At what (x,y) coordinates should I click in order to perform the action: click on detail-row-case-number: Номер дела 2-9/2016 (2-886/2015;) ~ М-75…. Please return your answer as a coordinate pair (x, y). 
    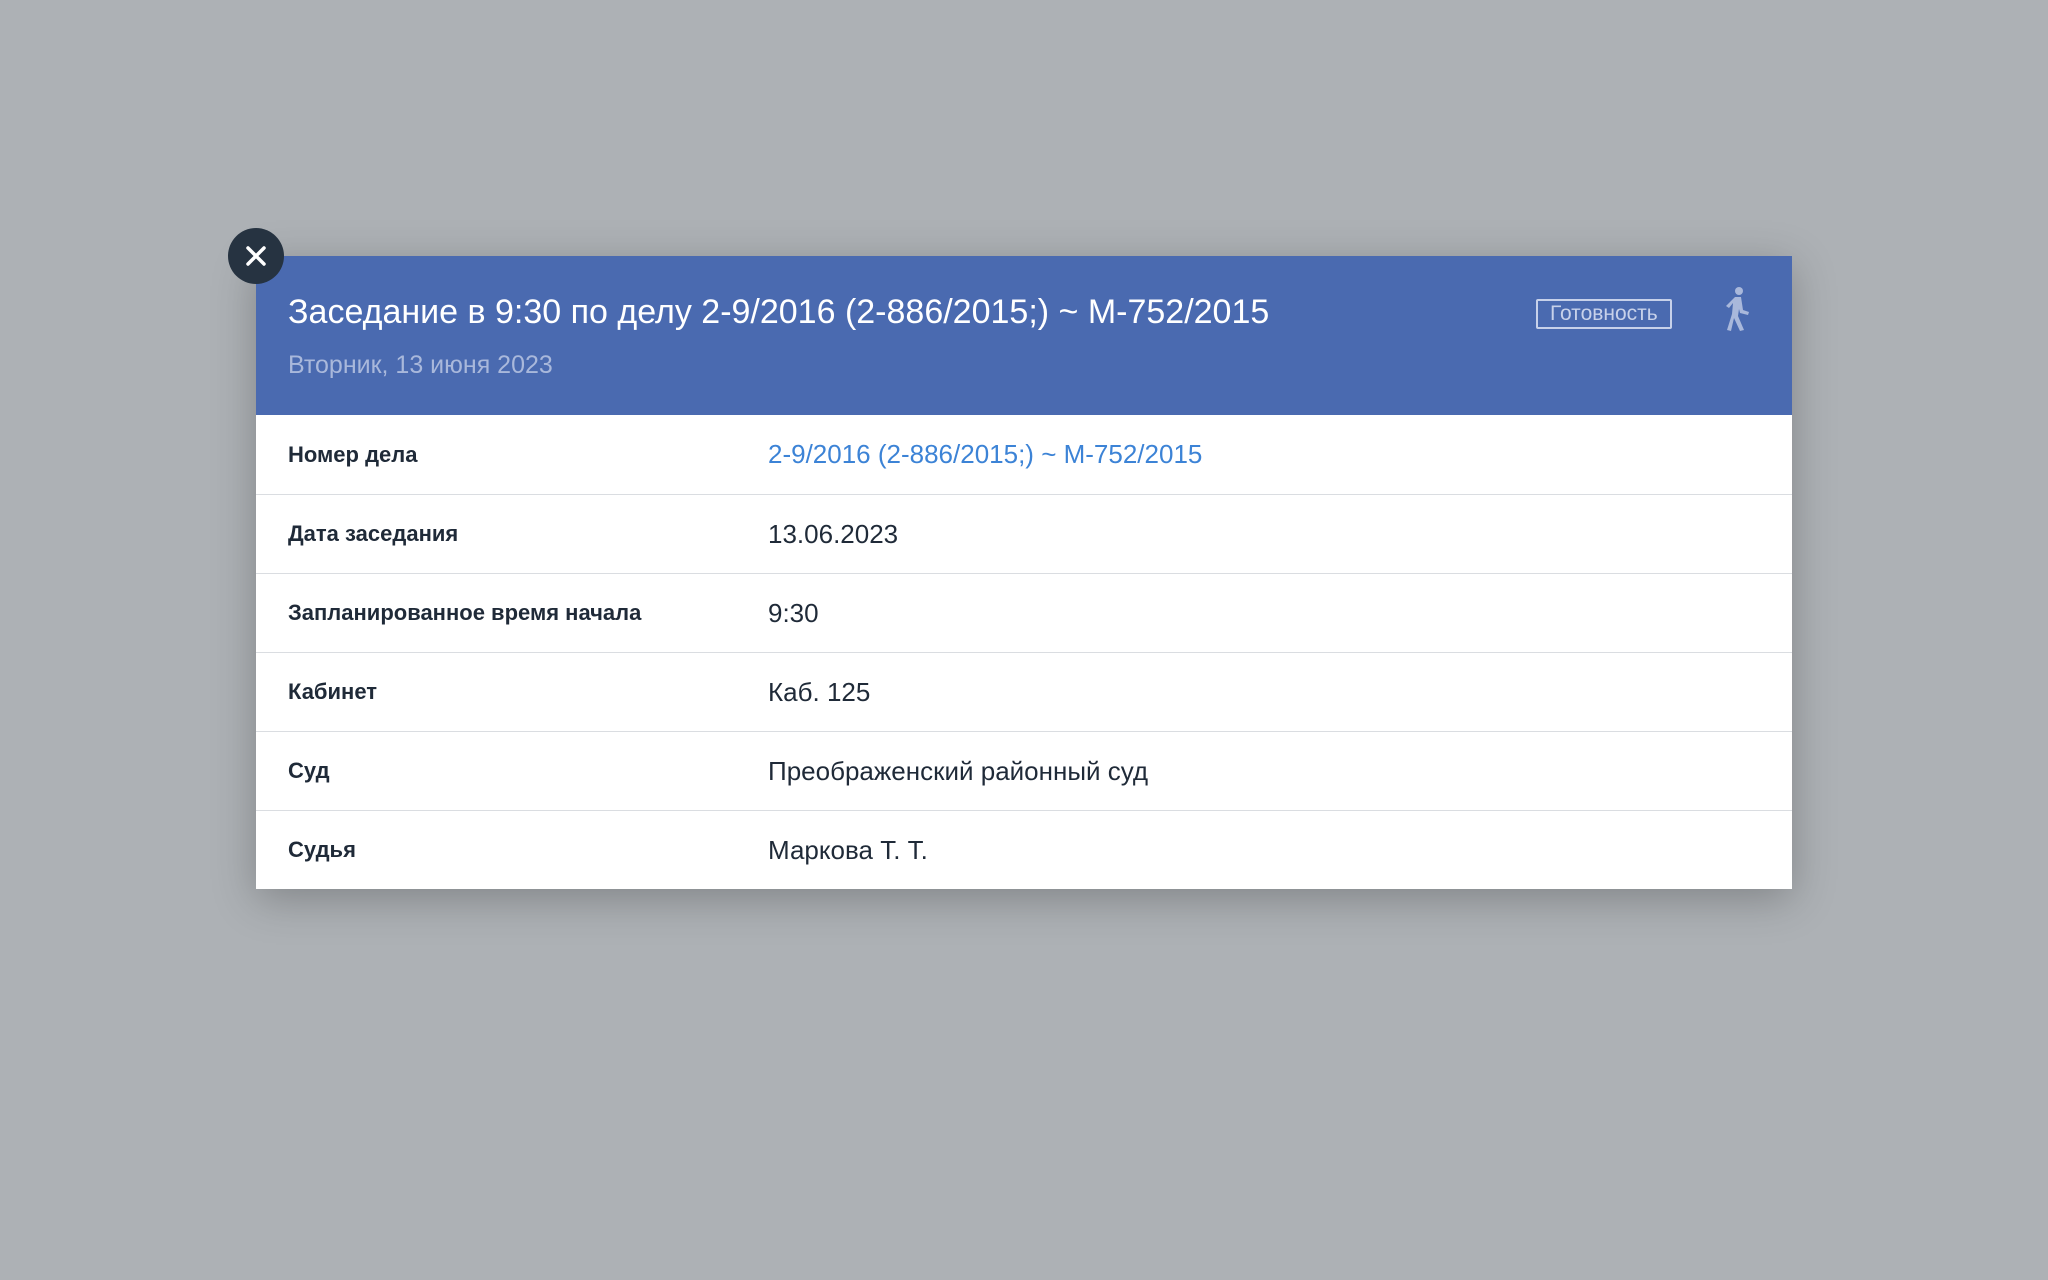
    Looking at the image, I should click on (1024, 454).